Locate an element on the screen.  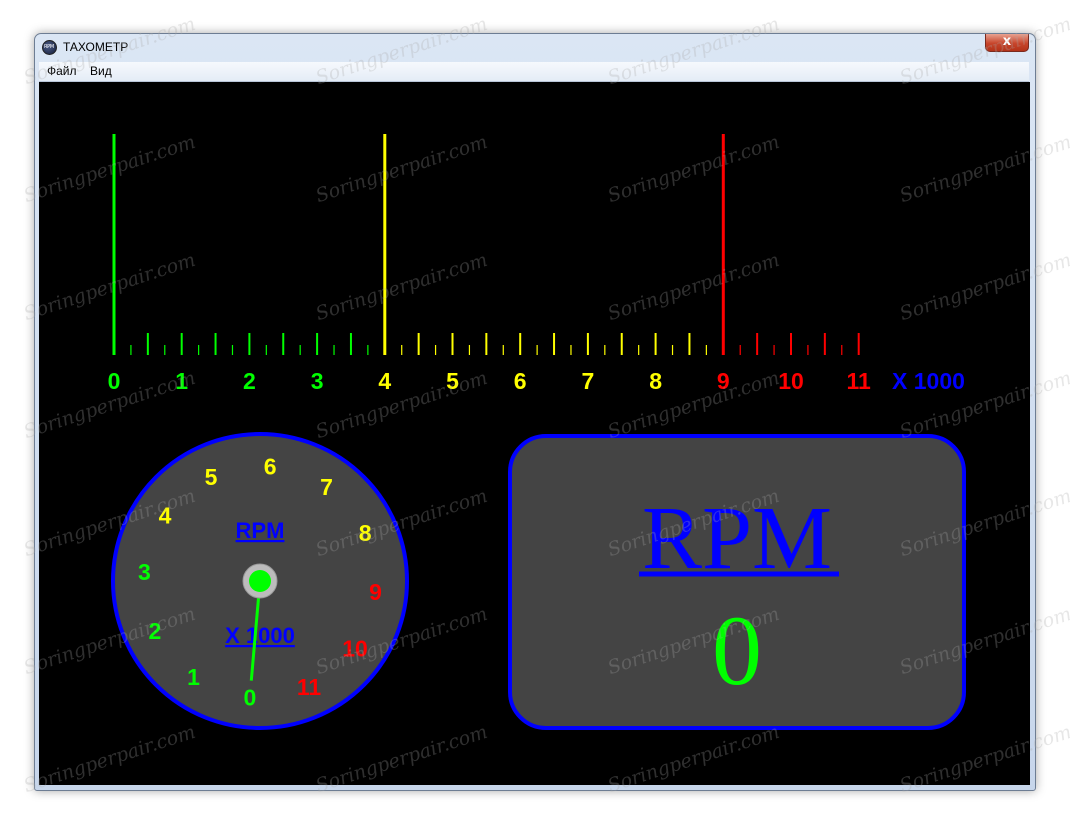
scale-tick-label: 9 is located at coordinates (723, 381).